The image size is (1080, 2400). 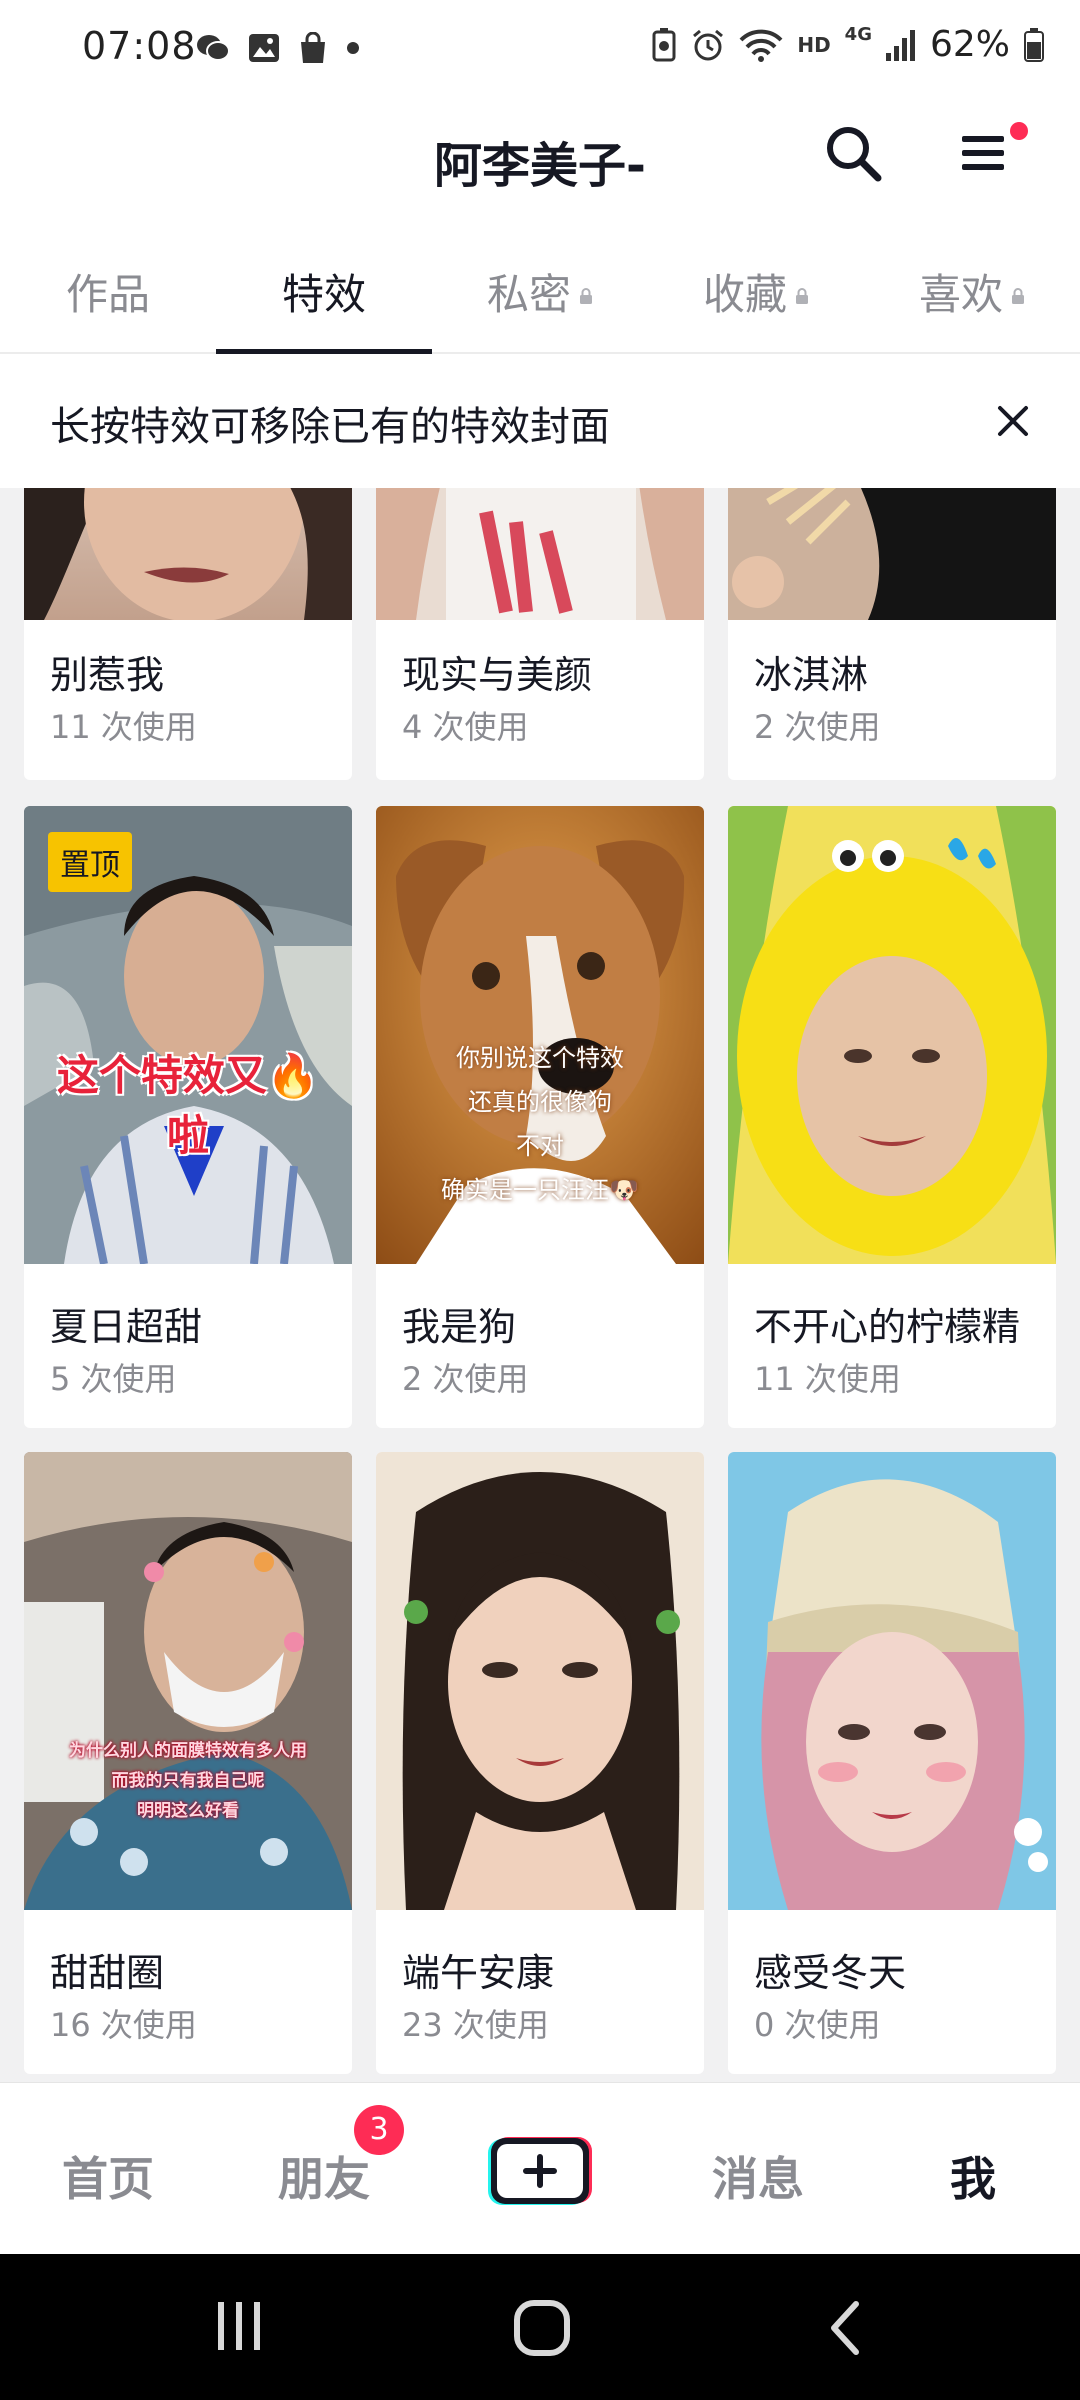 I want to click on active-tab-indicator, so click(x=324, y=351).